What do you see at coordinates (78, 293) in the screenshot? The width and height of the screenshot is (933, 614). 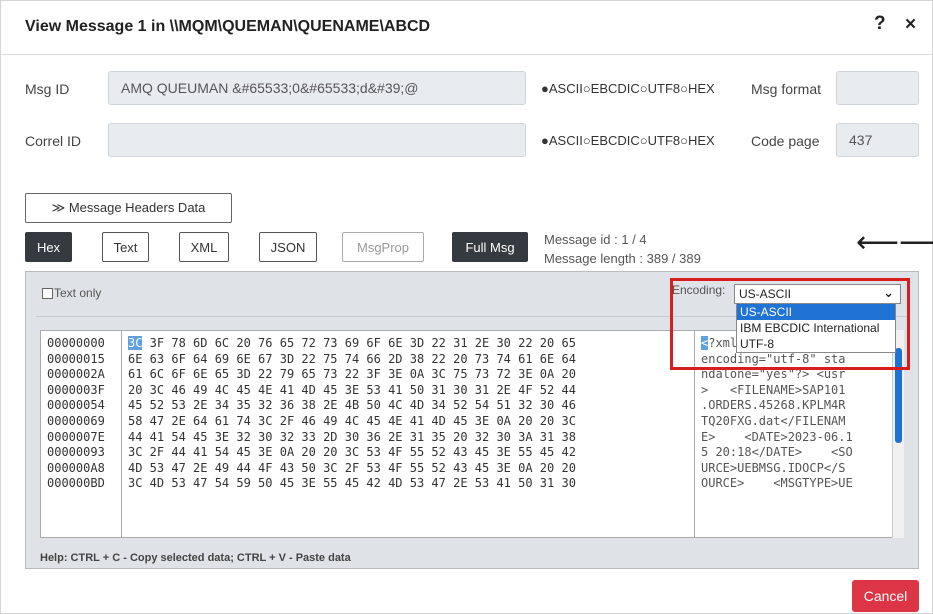 I see `text-only-label: Text only` at bounding box center [78, 293].